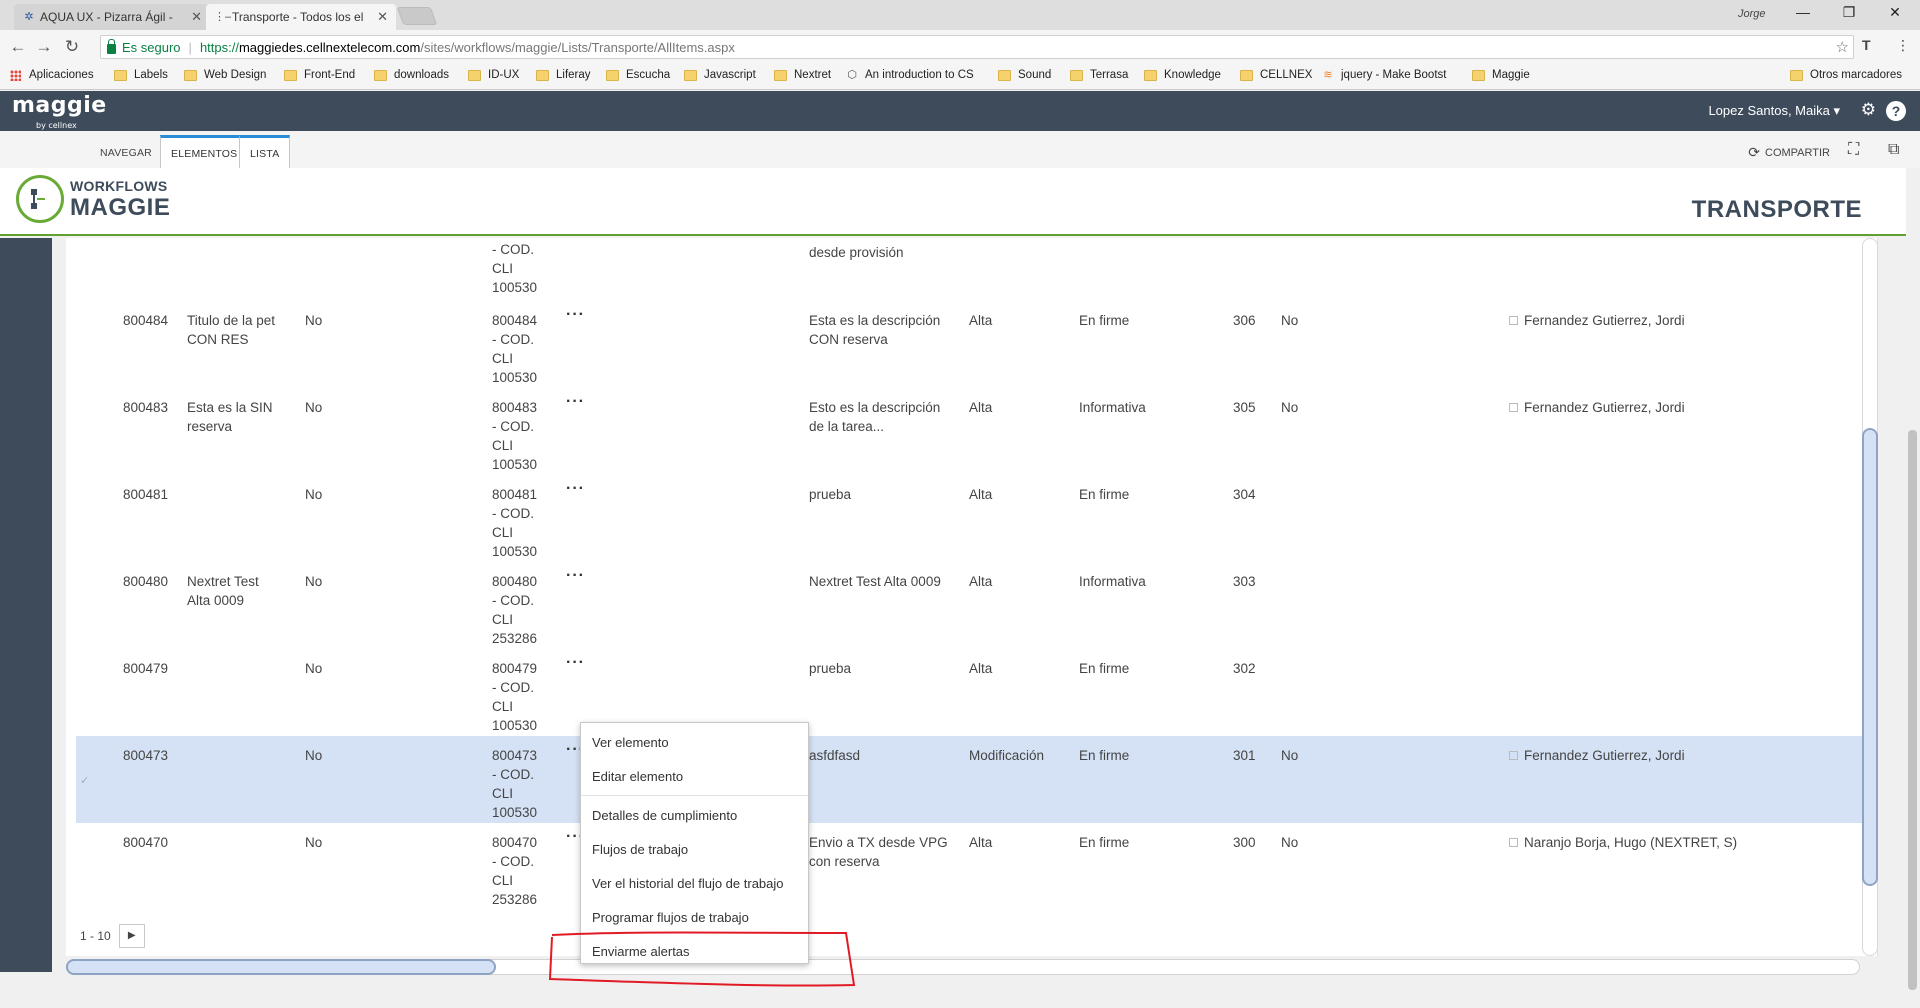 This screenshot has height=1008, width=1920. Describe the element at coordinates (640, 849) in the screenshot. I see `menu-item-flujos-trabajo: Flujos de trabajo` at that location.